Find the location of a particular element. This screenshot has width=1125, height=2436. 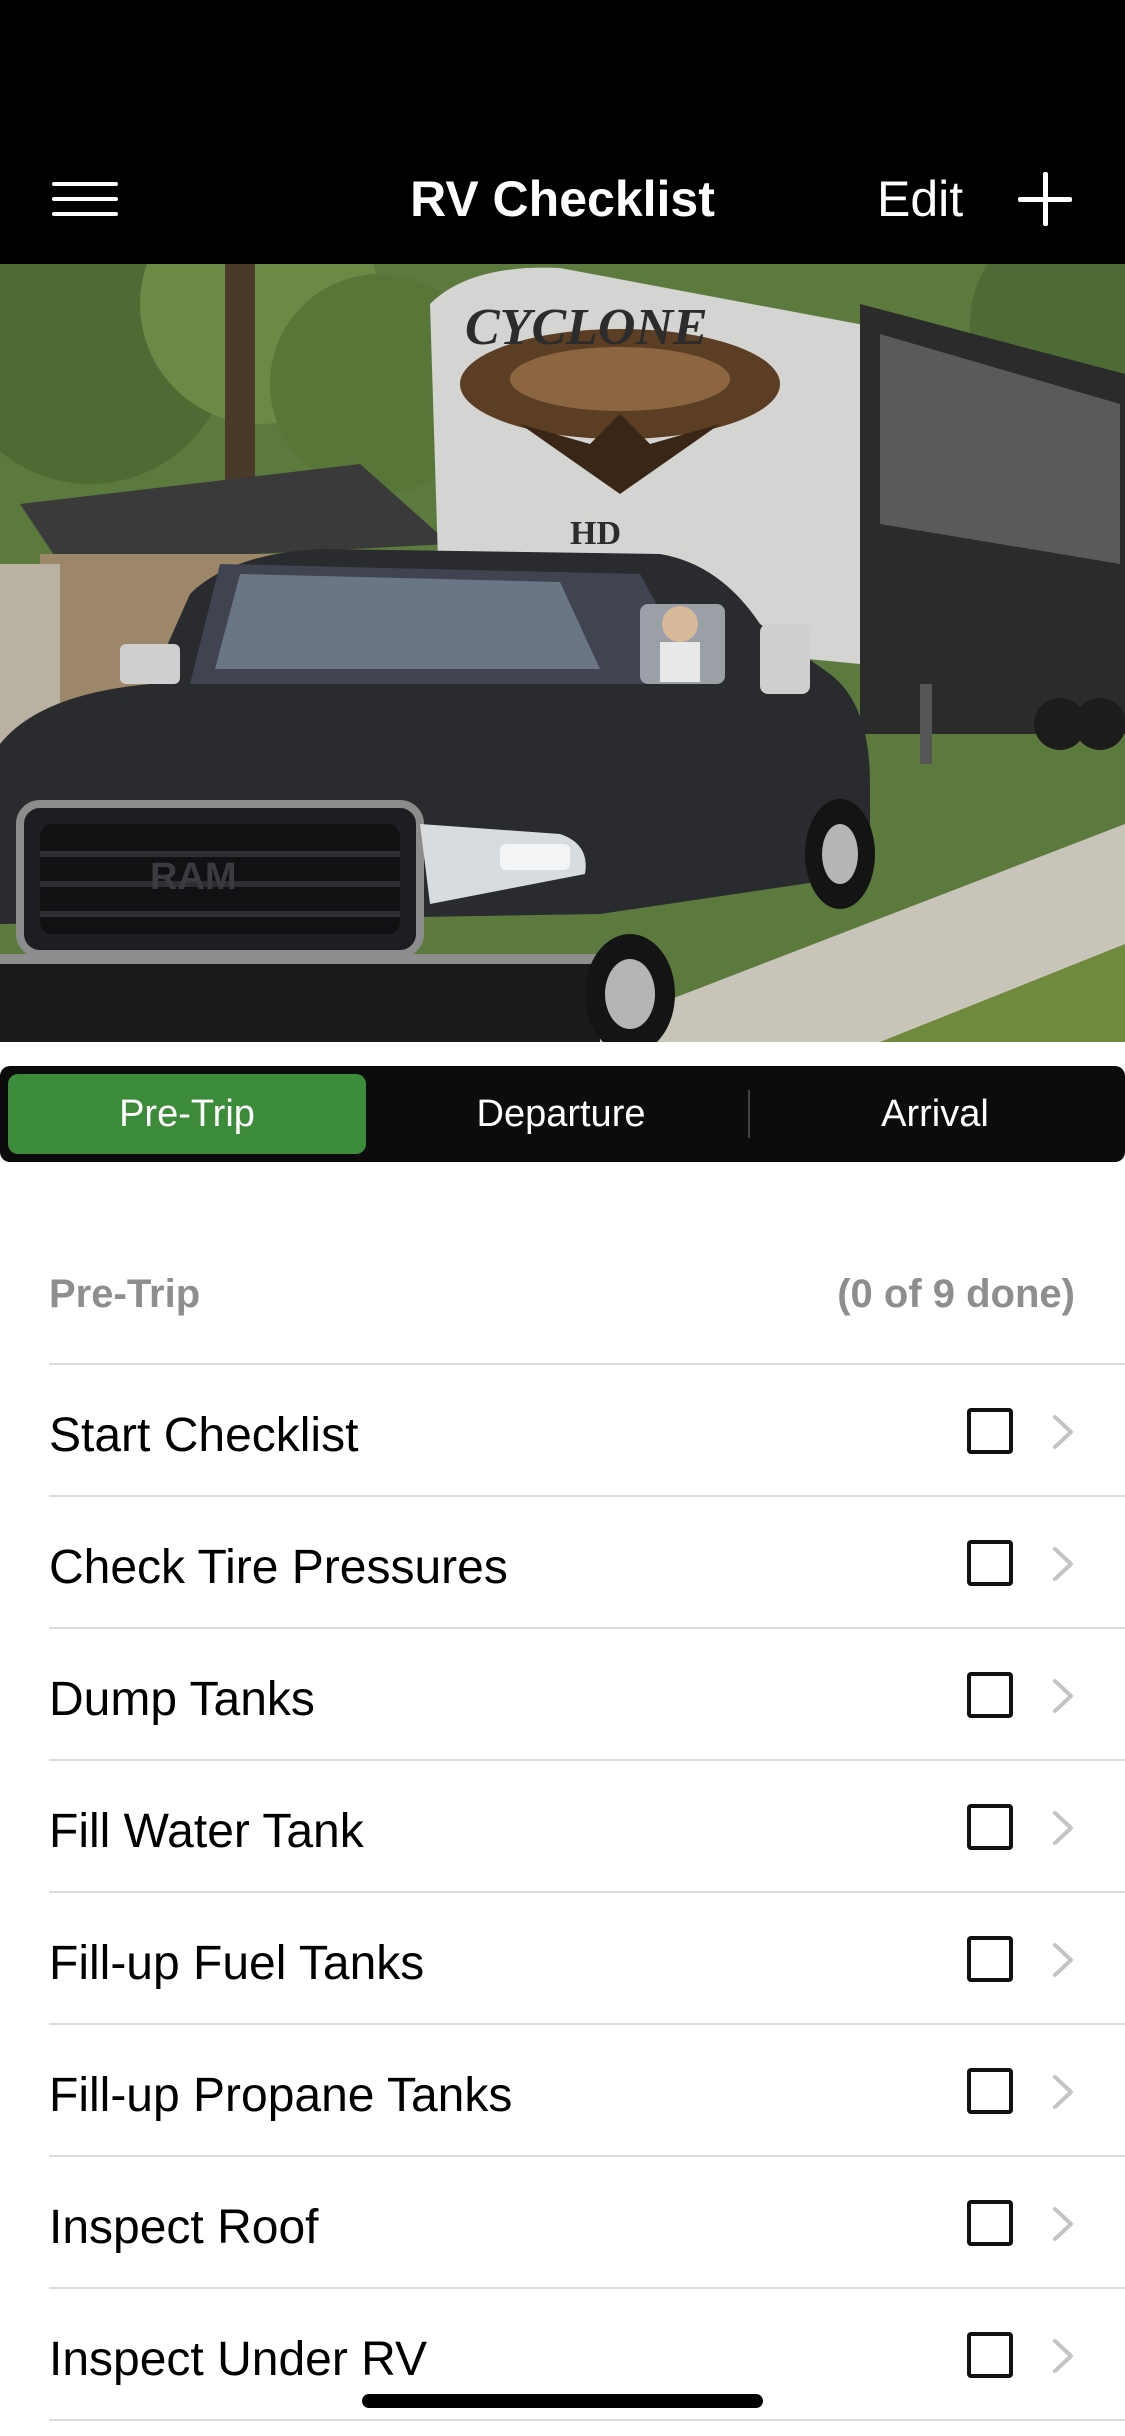

edit-button: Edit is located at coordinates (920, 199).